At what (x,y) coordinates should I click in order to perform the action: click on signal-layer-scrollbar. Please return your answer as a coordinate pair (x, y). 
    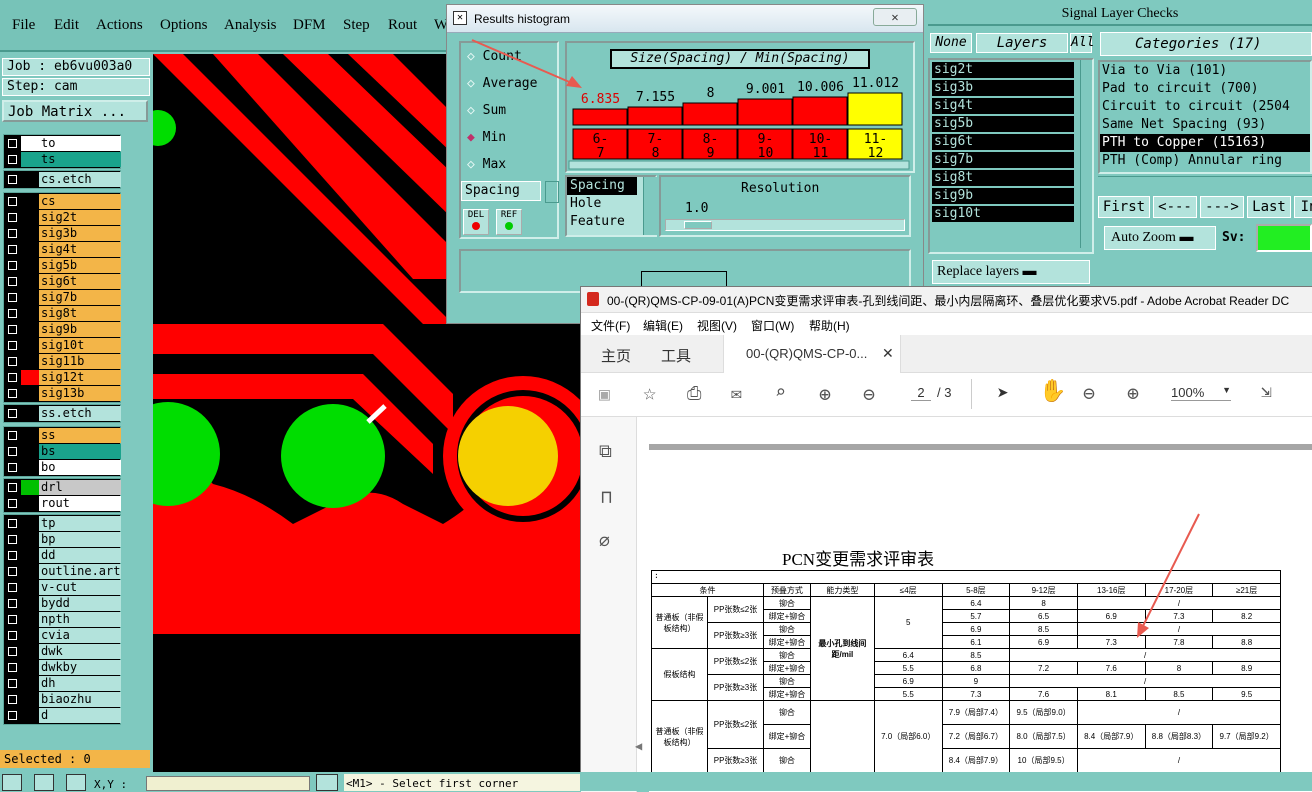
    Looking at the image, I should click on (1086, 154).